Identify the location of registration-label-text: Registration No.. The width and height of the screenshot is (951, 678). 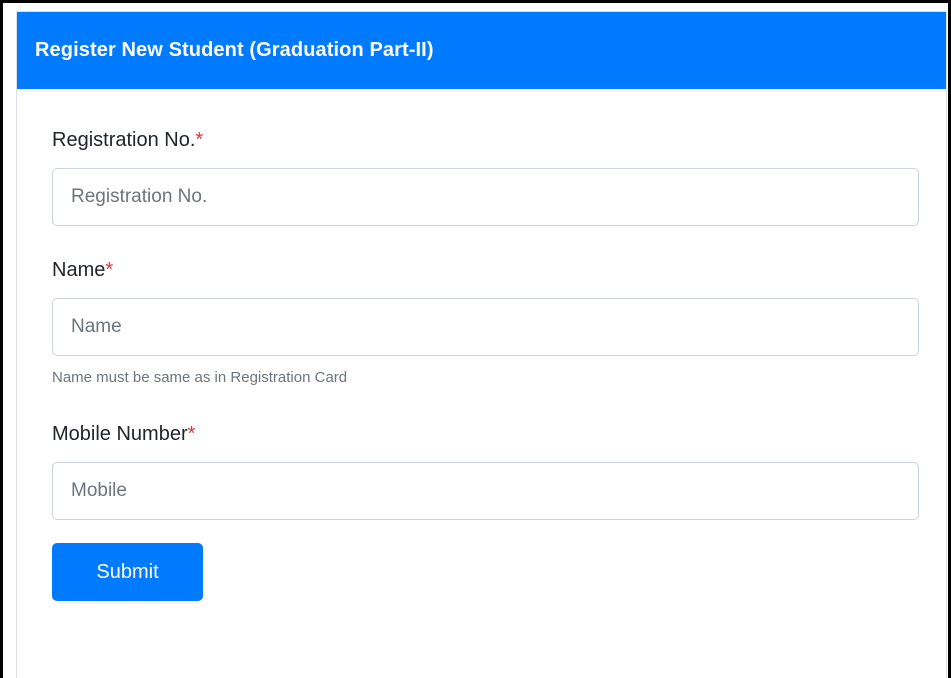
(124, 140).